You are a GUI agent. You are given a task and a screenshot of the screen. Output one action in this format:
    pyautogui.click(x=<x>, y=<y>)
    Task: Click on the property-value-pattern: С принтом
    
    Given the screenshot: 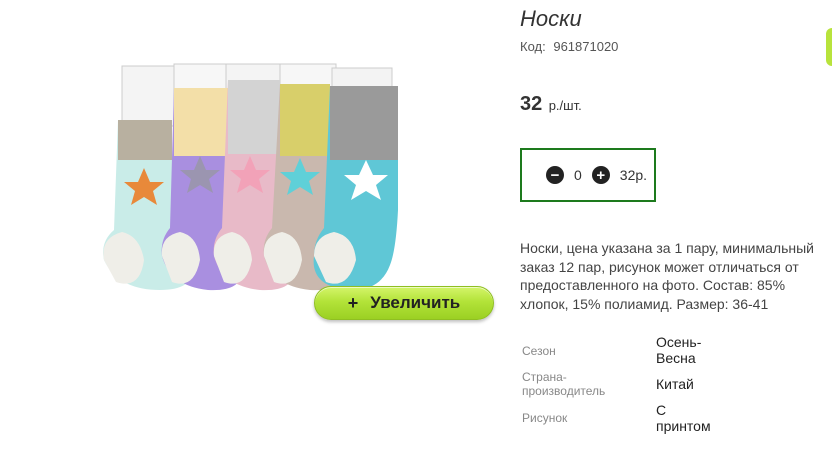 What is the action you would take?
    pyautogui.click(x=683, y=418)
    